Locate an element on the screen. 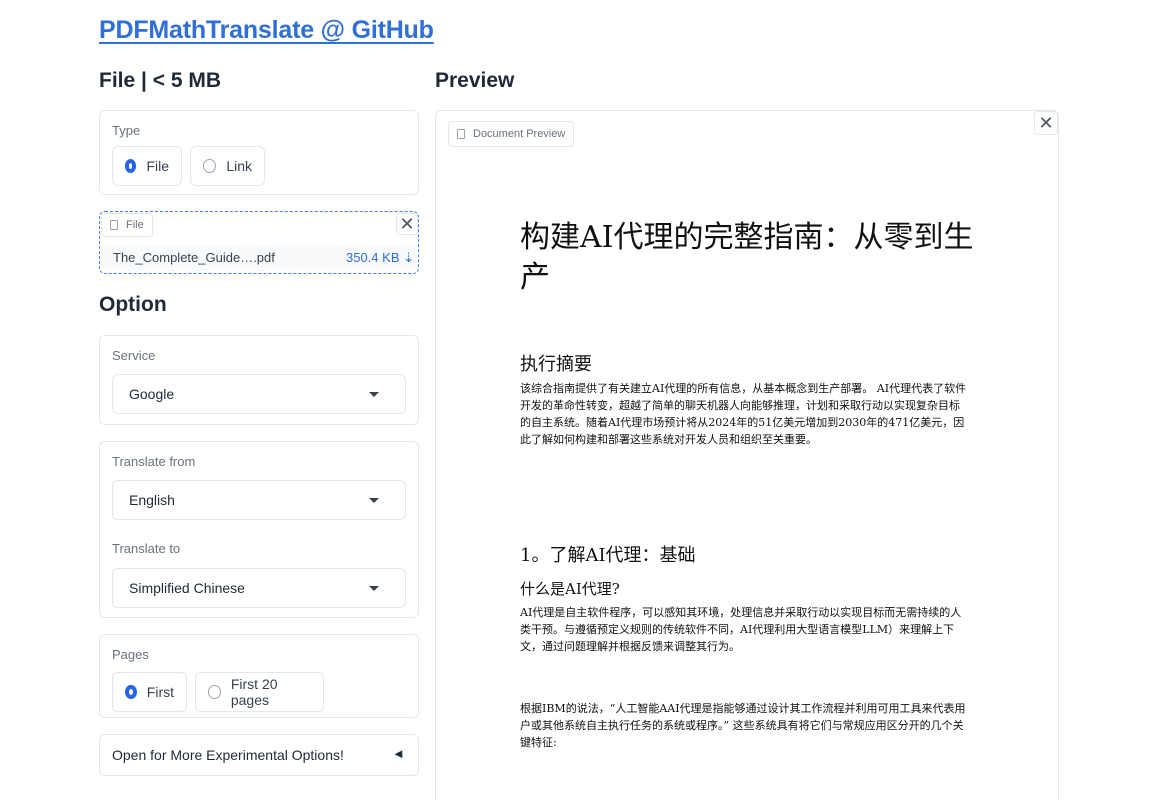  close-preview-button: ✕ is located at coordinates (1046, 123).